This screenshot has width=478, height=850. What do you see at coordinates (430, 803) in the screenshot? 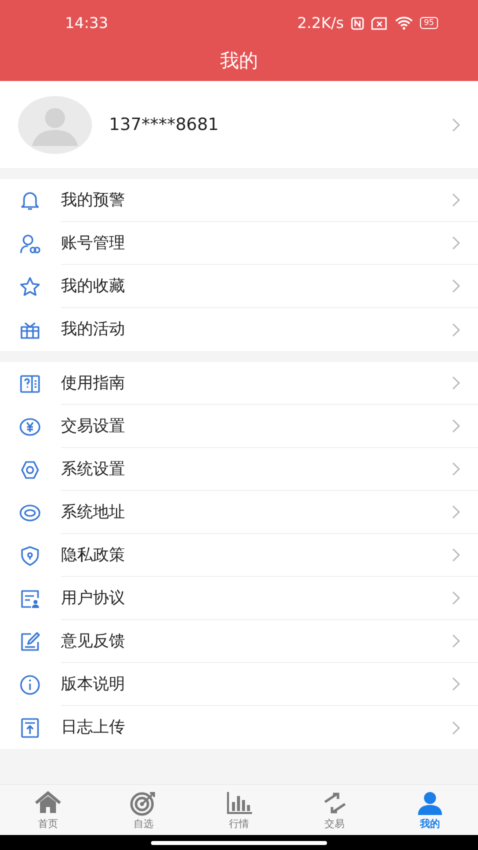
I see `user-icon` at bounding box center [430, 803].